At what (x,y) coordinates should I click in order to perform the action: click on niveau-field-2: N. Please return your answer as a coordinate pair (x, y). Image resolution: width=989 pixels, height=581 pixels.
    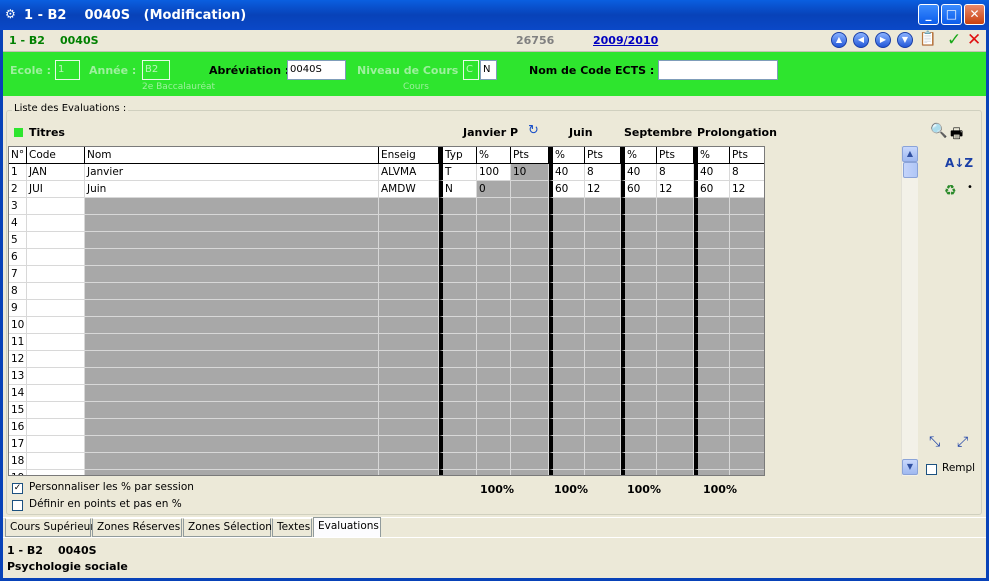
    Looking at the image, I should click on (488, 70).